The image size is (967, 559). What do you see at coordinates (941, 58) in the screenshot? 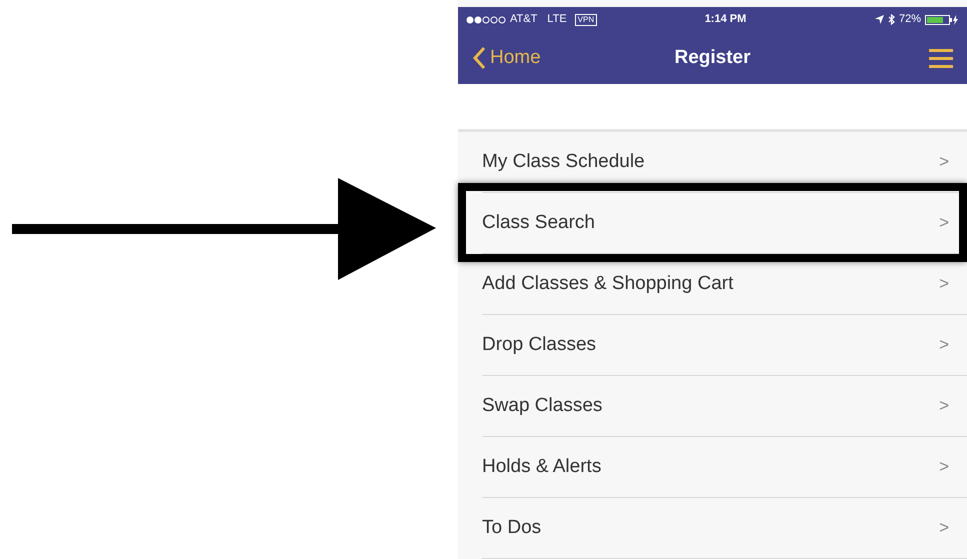
I see `menu-icon` at bounding box center [941, 58].